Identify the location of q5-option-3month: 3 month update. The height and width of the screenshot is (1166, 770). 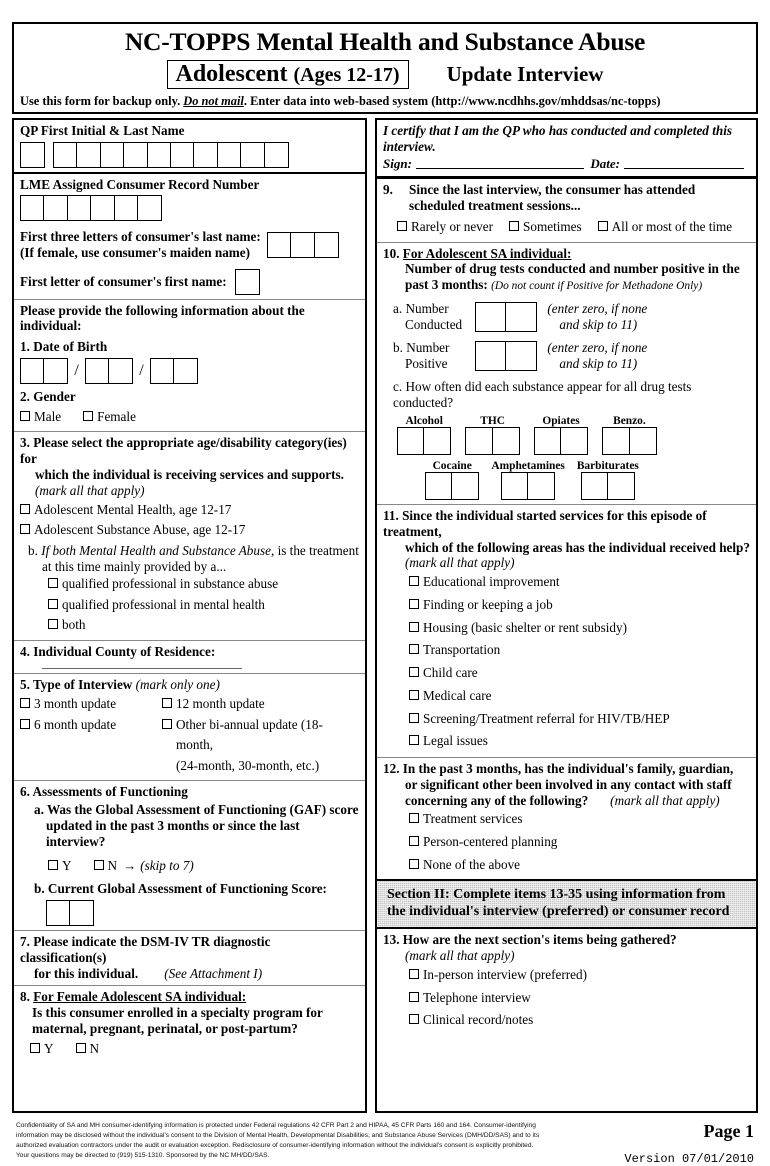
(68, 704).